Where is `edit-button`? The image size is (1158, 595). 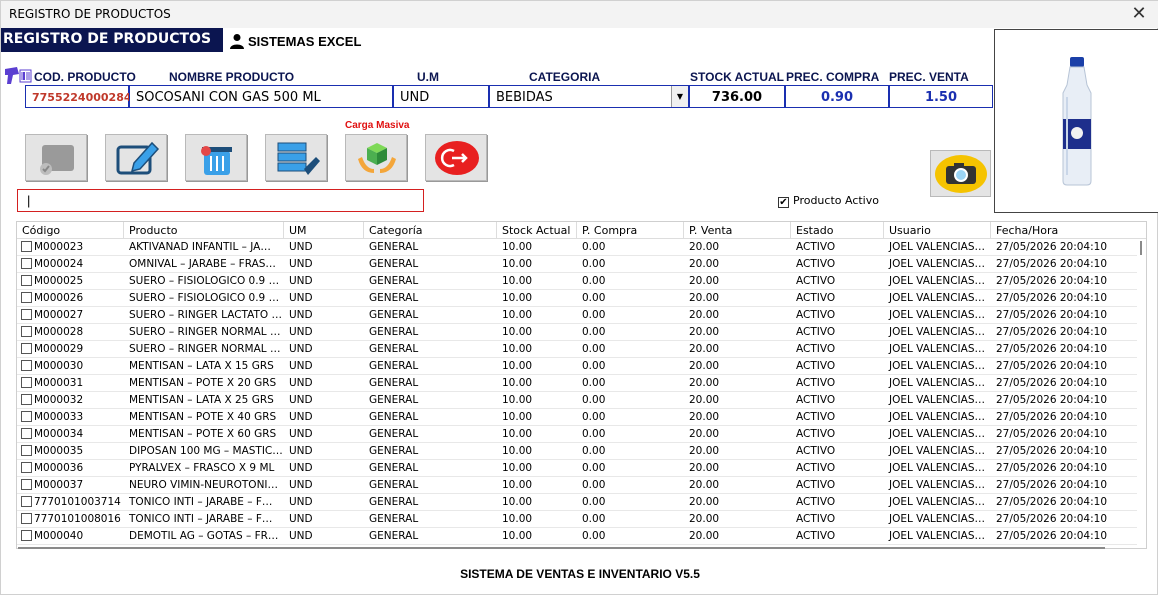 edit-button is located at coordinates (136, 157).